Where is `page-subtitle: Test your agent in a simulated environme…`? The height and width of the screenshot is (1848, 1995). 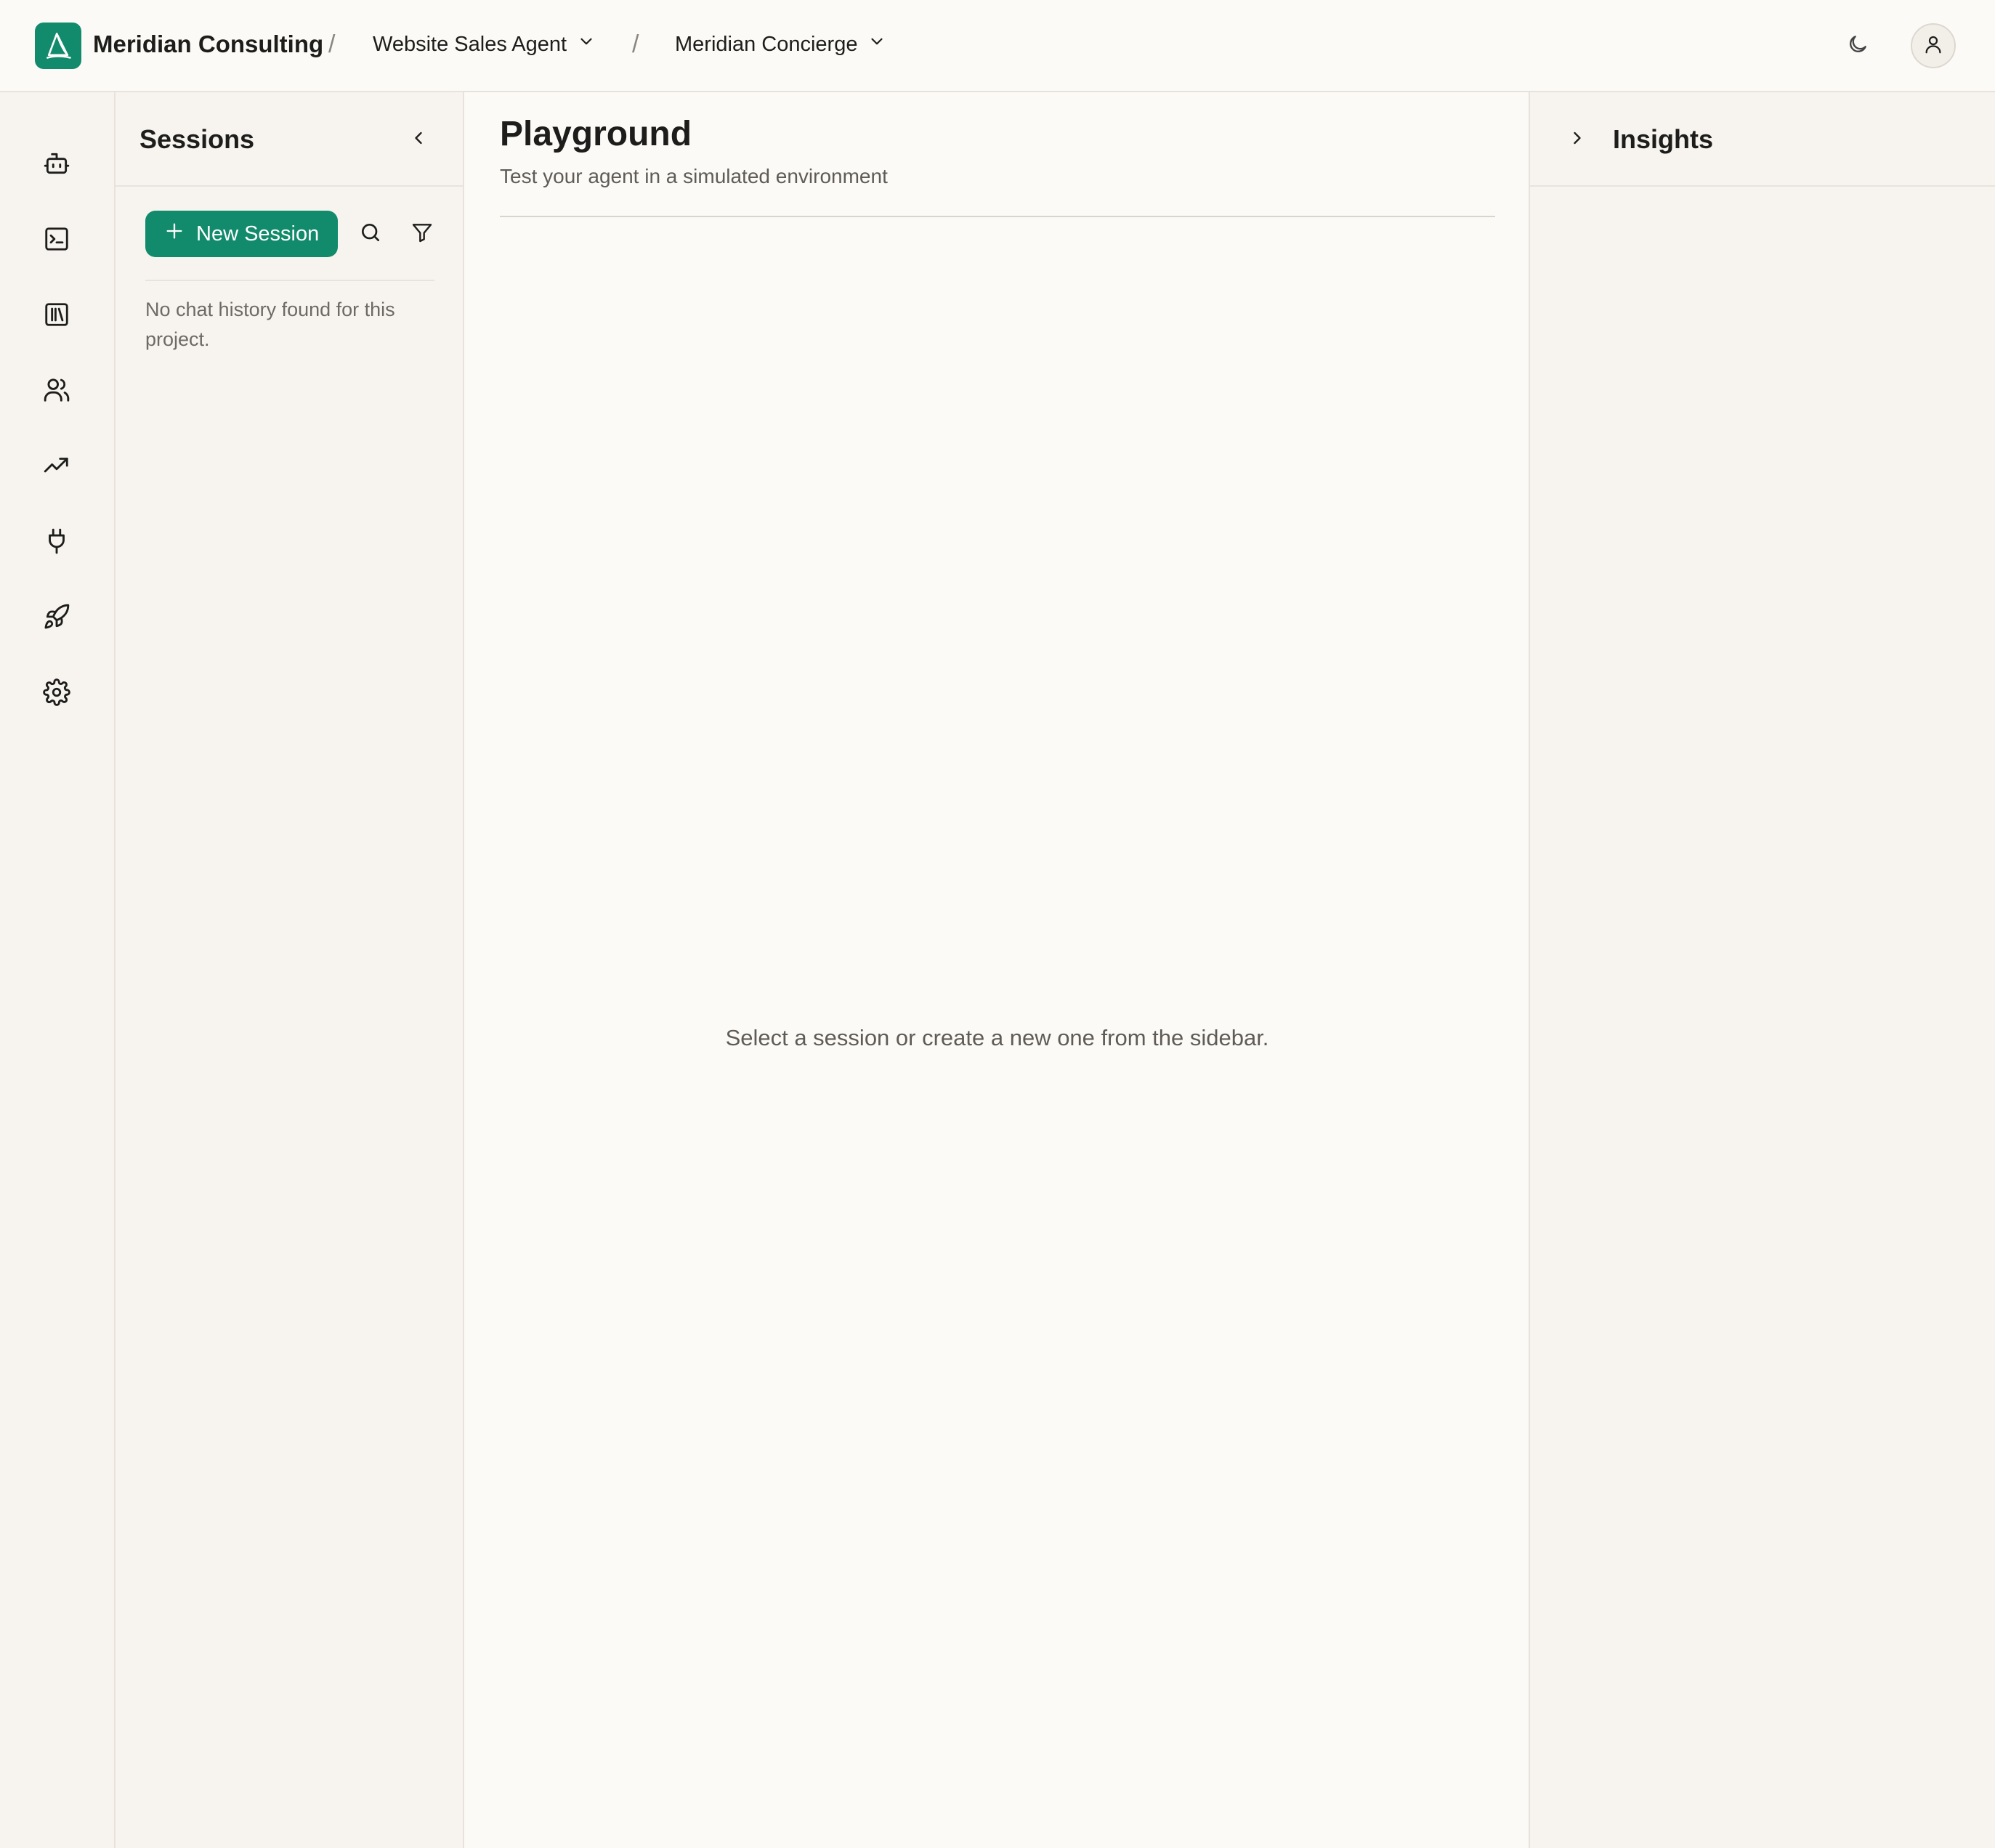 page-subtitle: Test your agent in a simulated environme… is located at coordinates (694, 176).